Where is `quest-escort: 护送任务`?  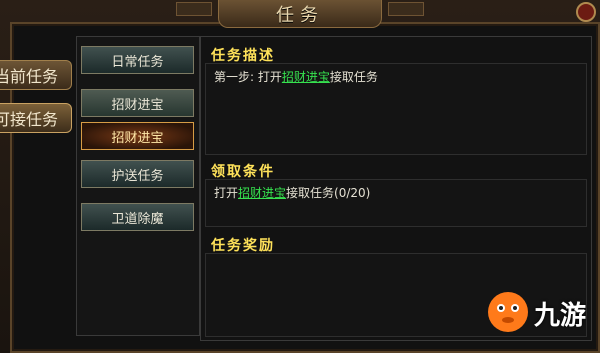 quest-escort: 护送任务 is located at coordinates (137, 174).